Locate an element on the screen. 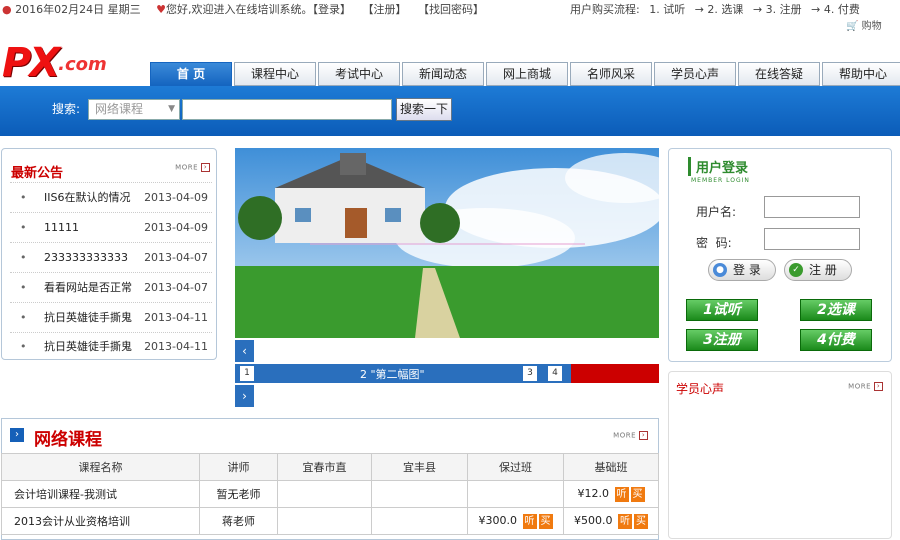 The image size is (900, 540). password-input is located at coordinates (812, 239).